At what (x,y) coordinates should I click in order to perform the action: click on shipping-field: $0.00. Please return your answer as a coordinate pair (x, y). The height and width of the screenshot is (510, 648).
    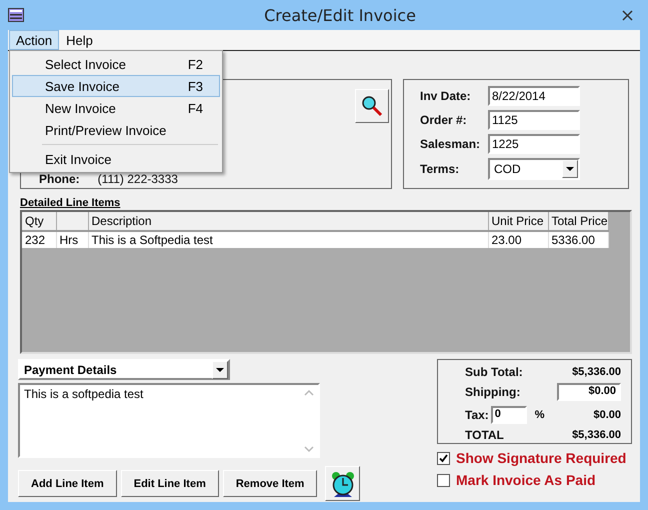
    Looking at the image, I should click on (589, 392).